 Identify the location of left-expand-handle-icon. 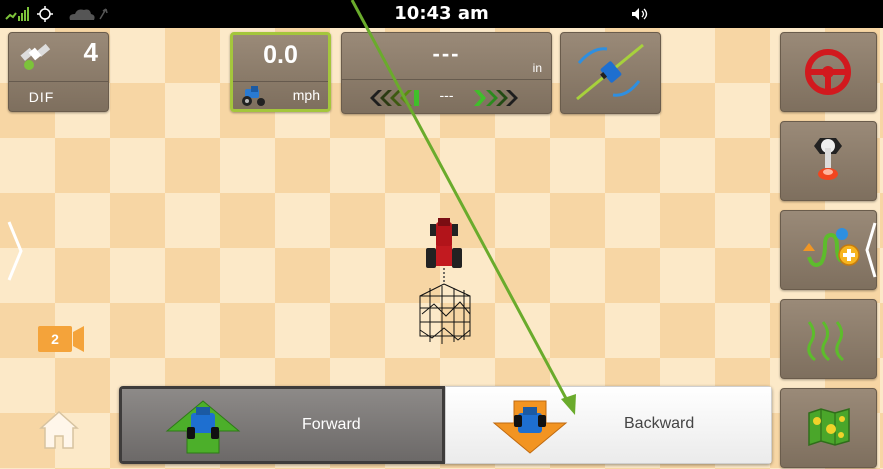
(15, 251).